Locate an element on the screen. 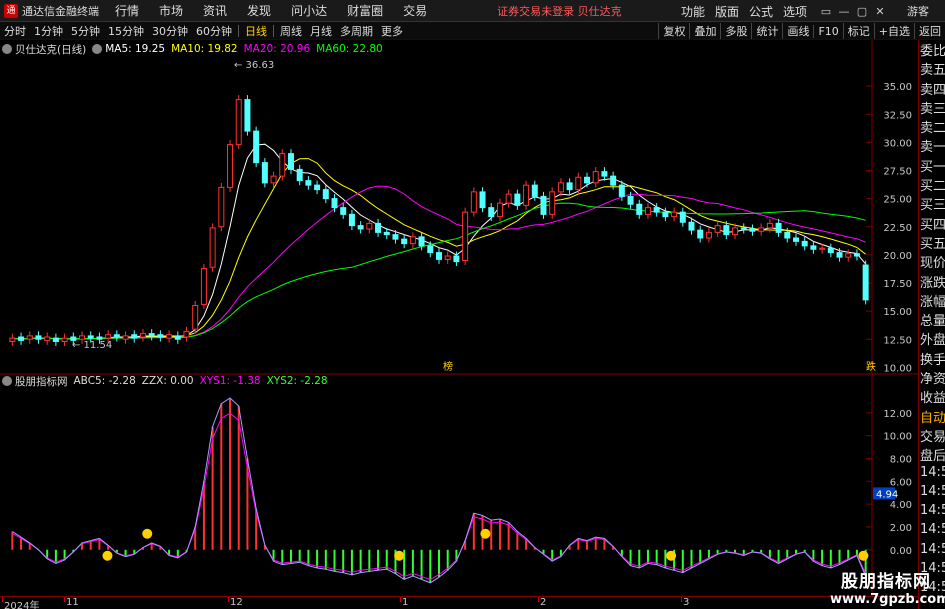 The width and height of the screenshot is (945, 609). restore-icon: ▭ is located at coordinates (826, 11).